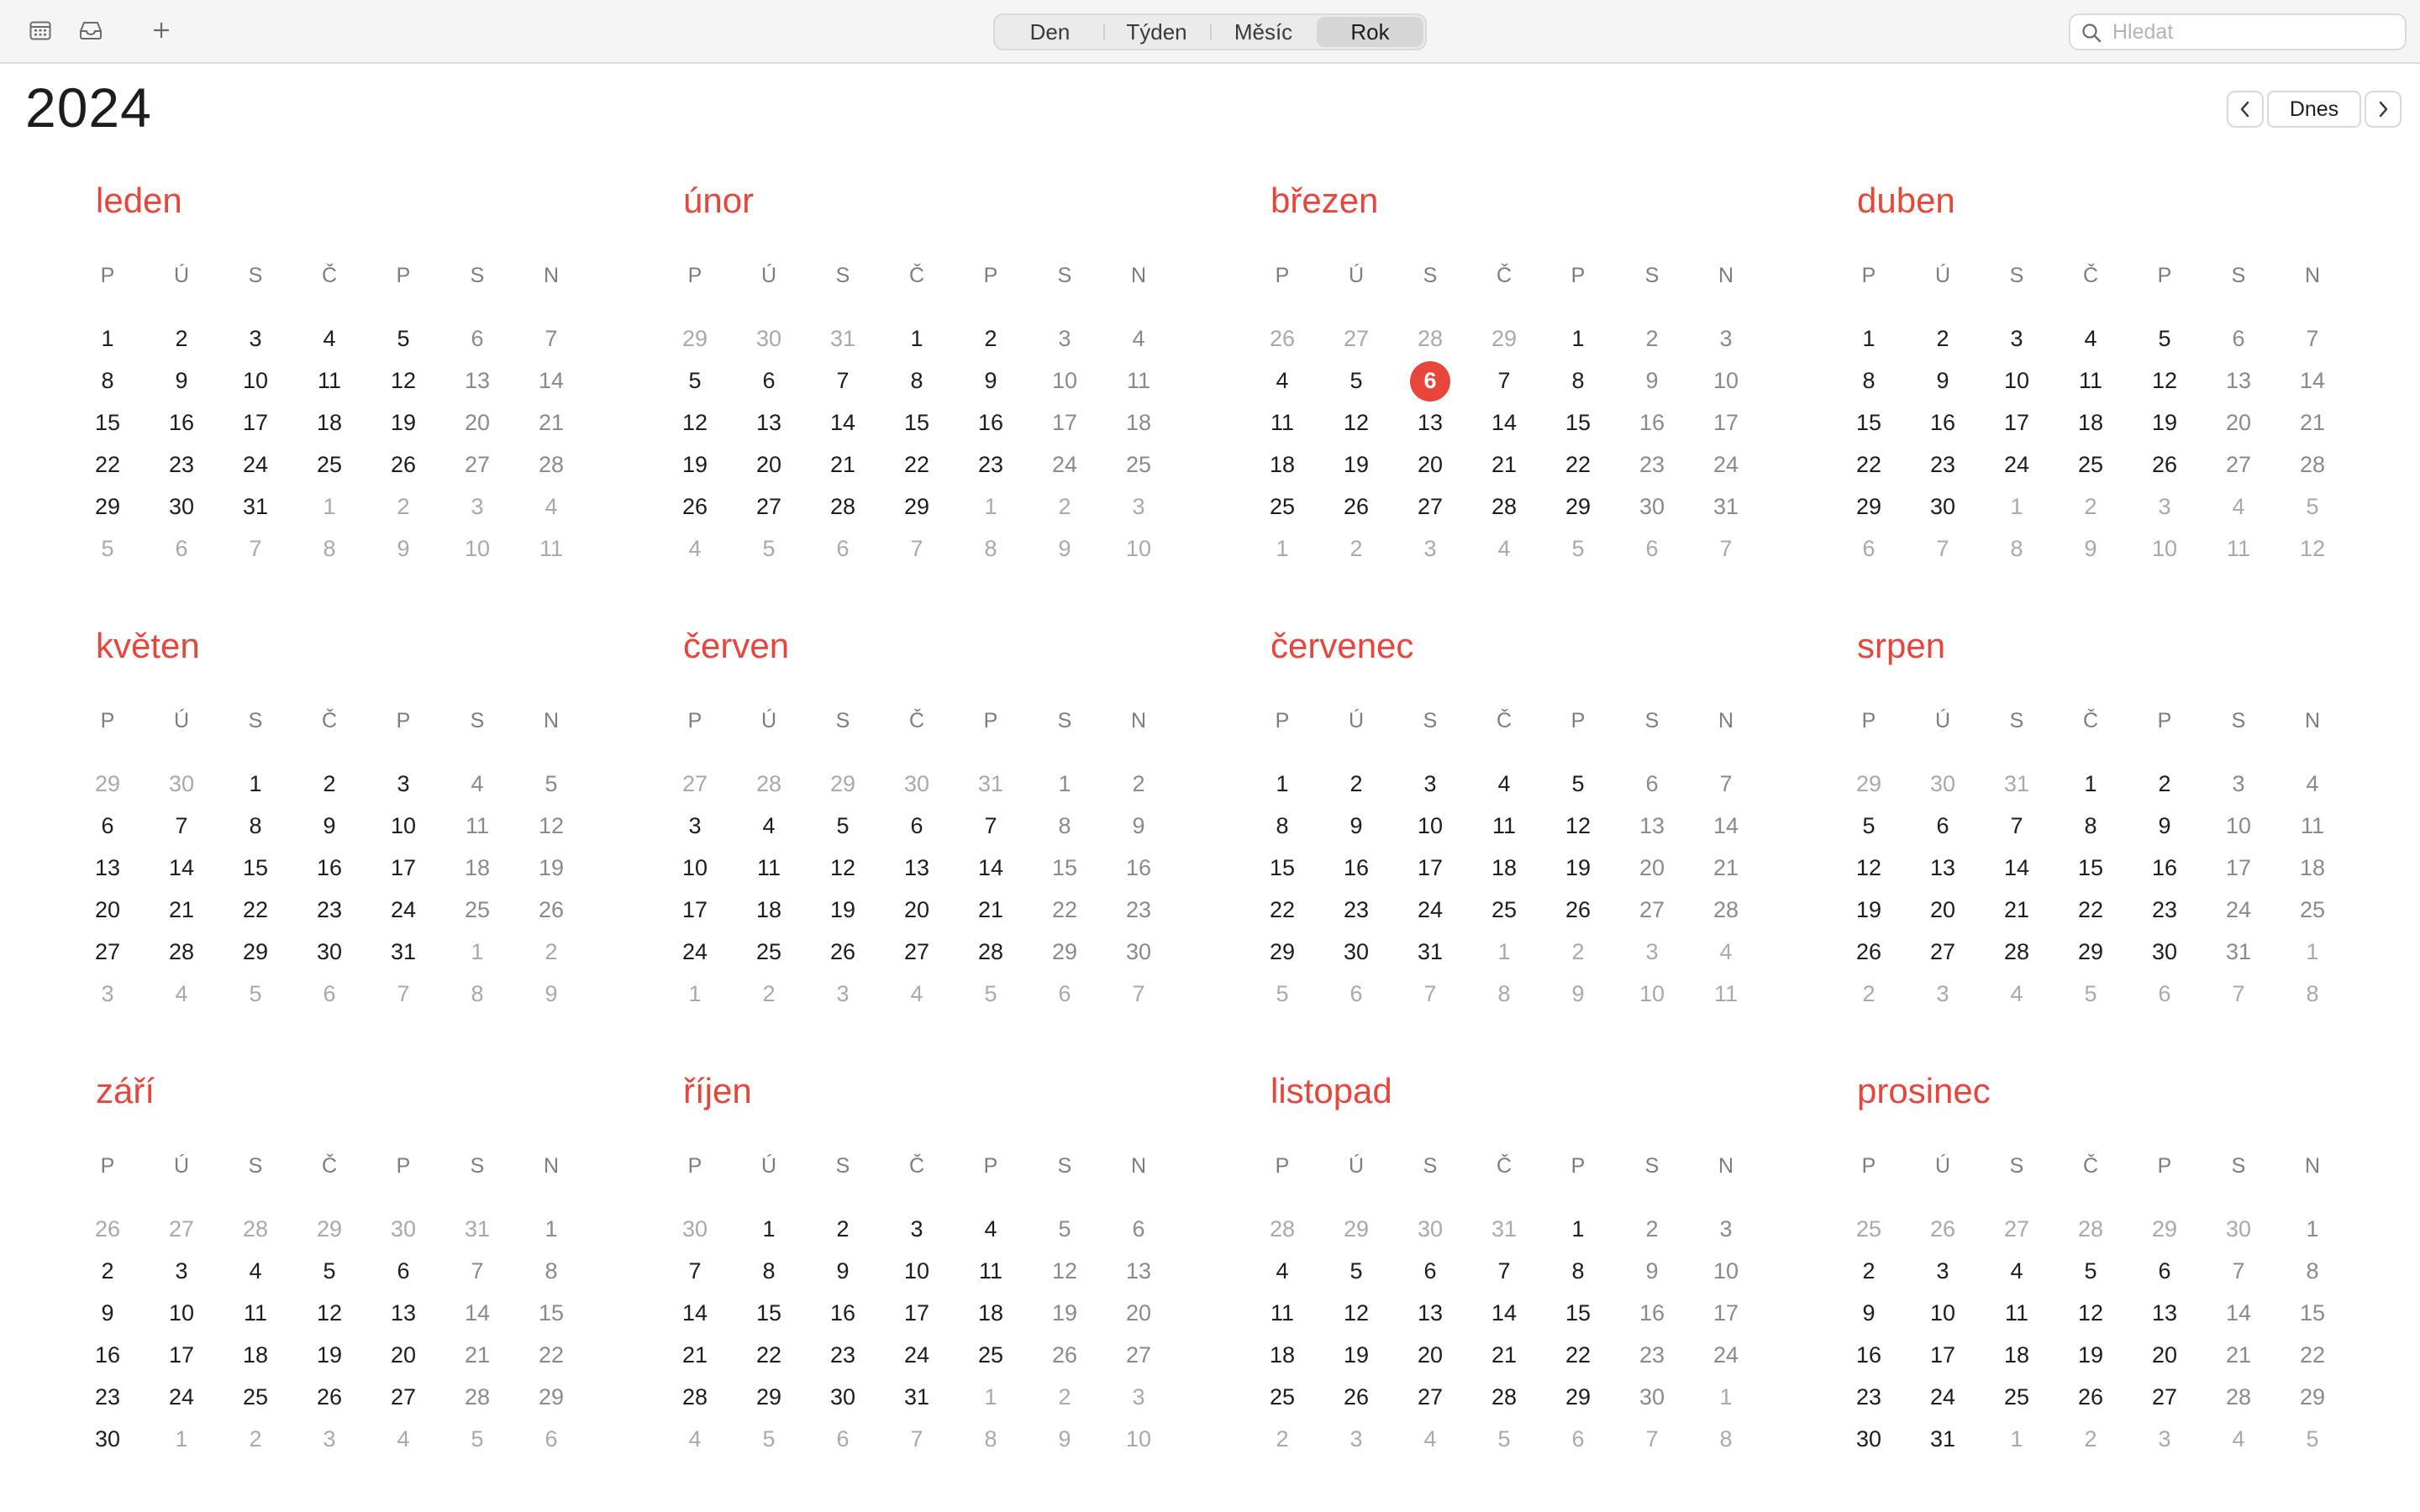  Describe the element at coordinates (107, 339) in the screenshot. I see `day-cell: 1` at that location.